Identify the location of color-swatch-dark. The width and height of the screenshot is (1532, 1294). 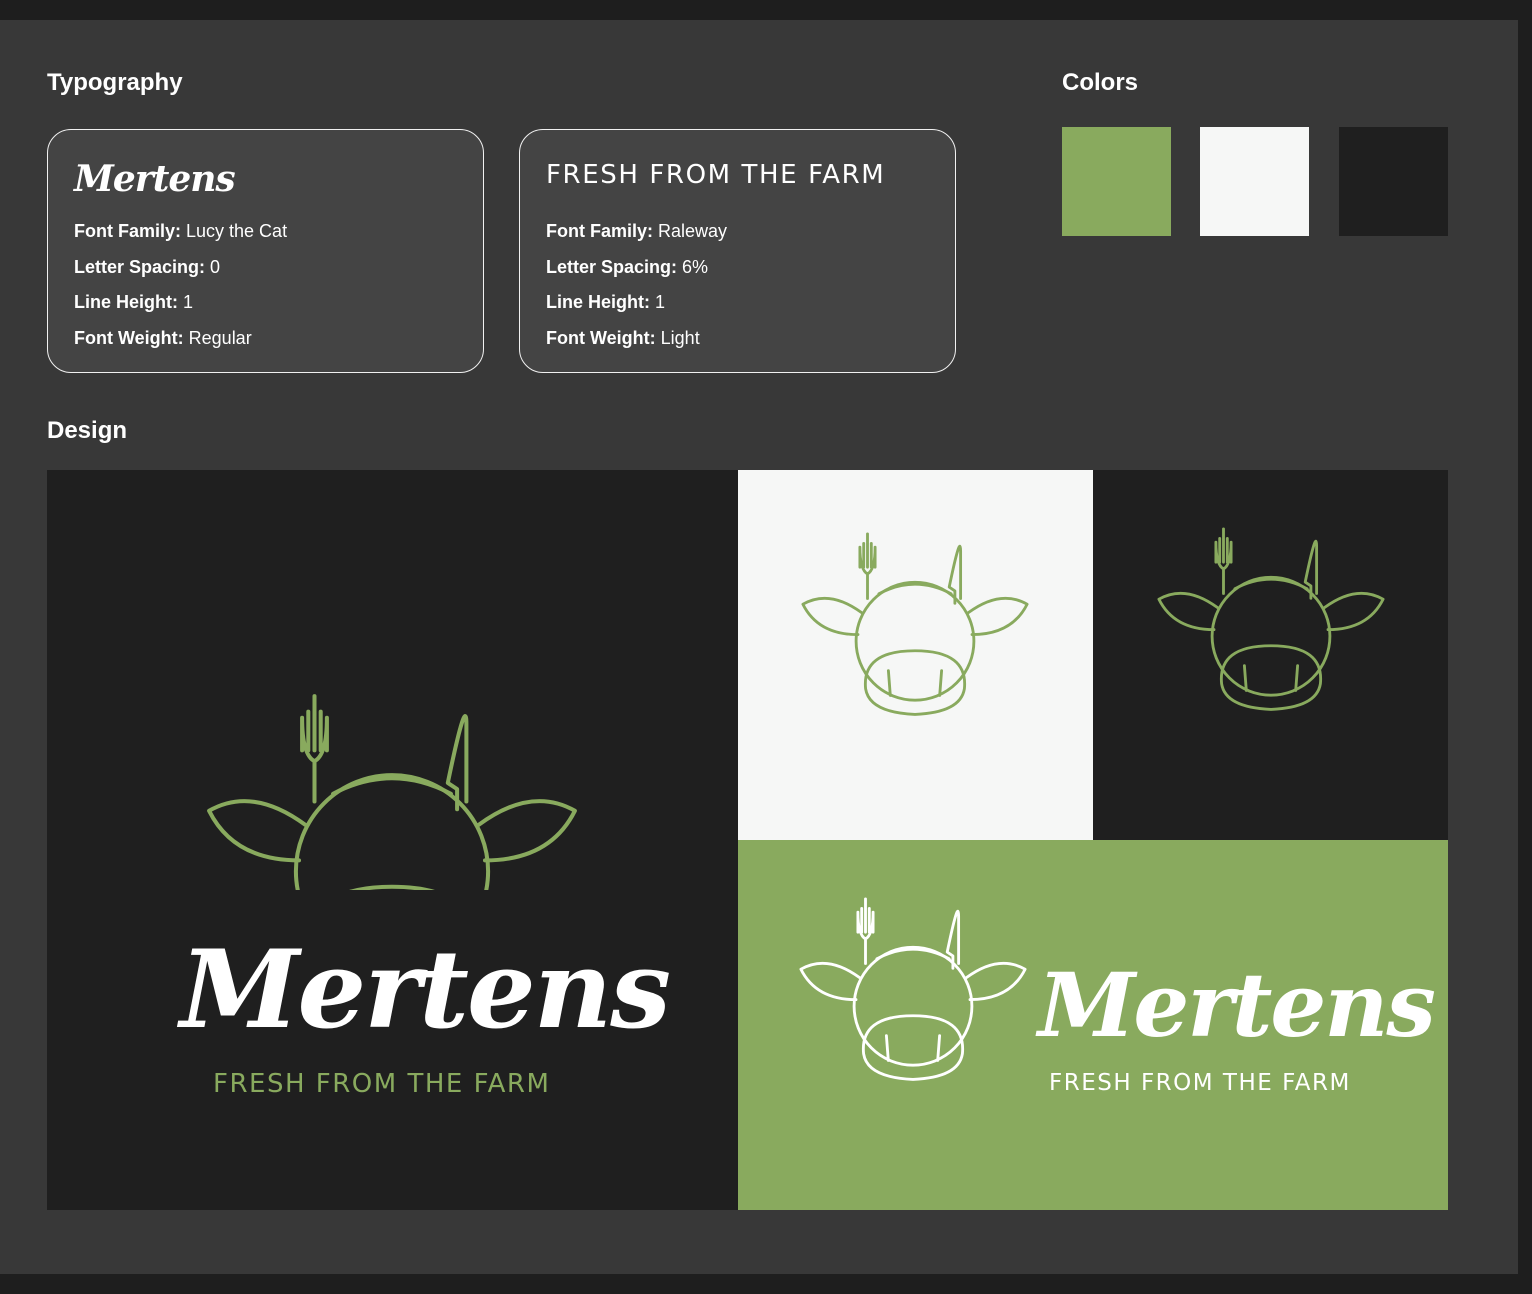
(1393, 181).